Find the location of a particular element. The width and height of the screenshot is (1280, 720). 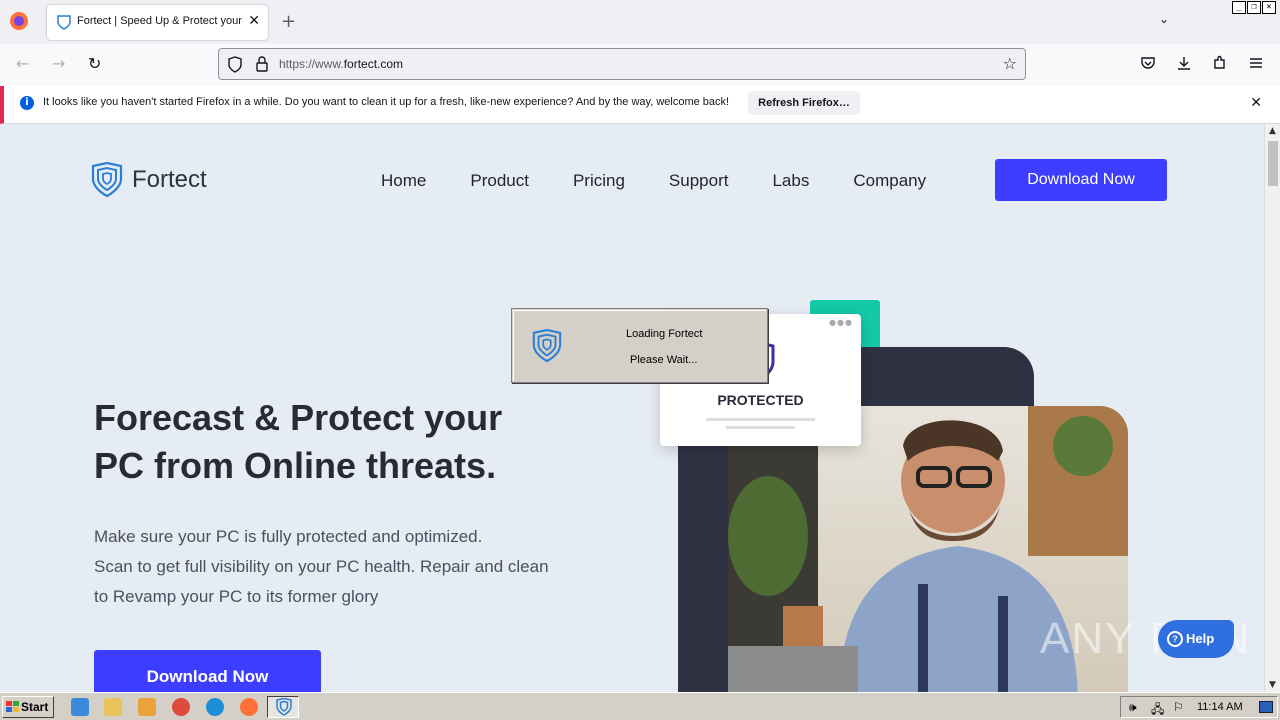

forward-icon: → is located at coordinates (58, 63).